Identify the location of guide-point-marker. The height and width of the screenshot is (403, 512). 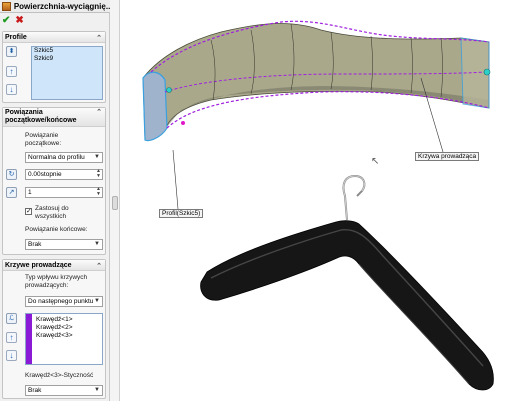
(183, 123).